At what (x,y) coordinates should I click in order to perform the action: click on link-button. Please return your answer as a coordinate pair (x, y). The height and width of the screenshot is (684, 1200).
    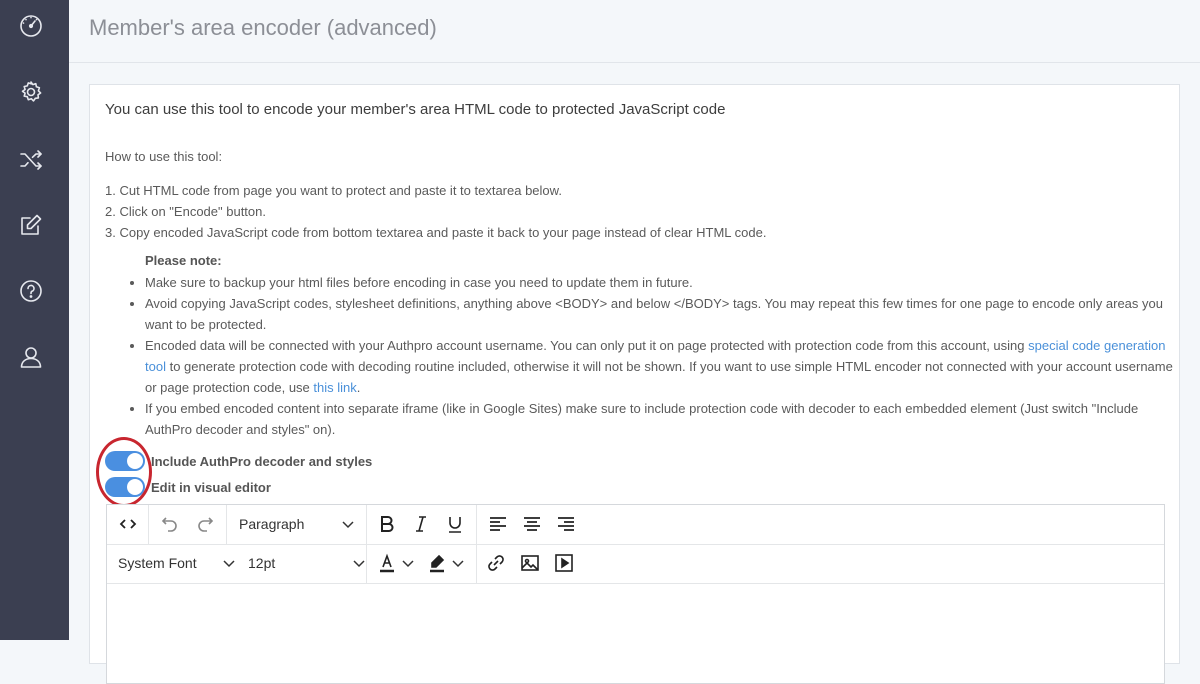
    Looking at the image, I should click on (496, 563).